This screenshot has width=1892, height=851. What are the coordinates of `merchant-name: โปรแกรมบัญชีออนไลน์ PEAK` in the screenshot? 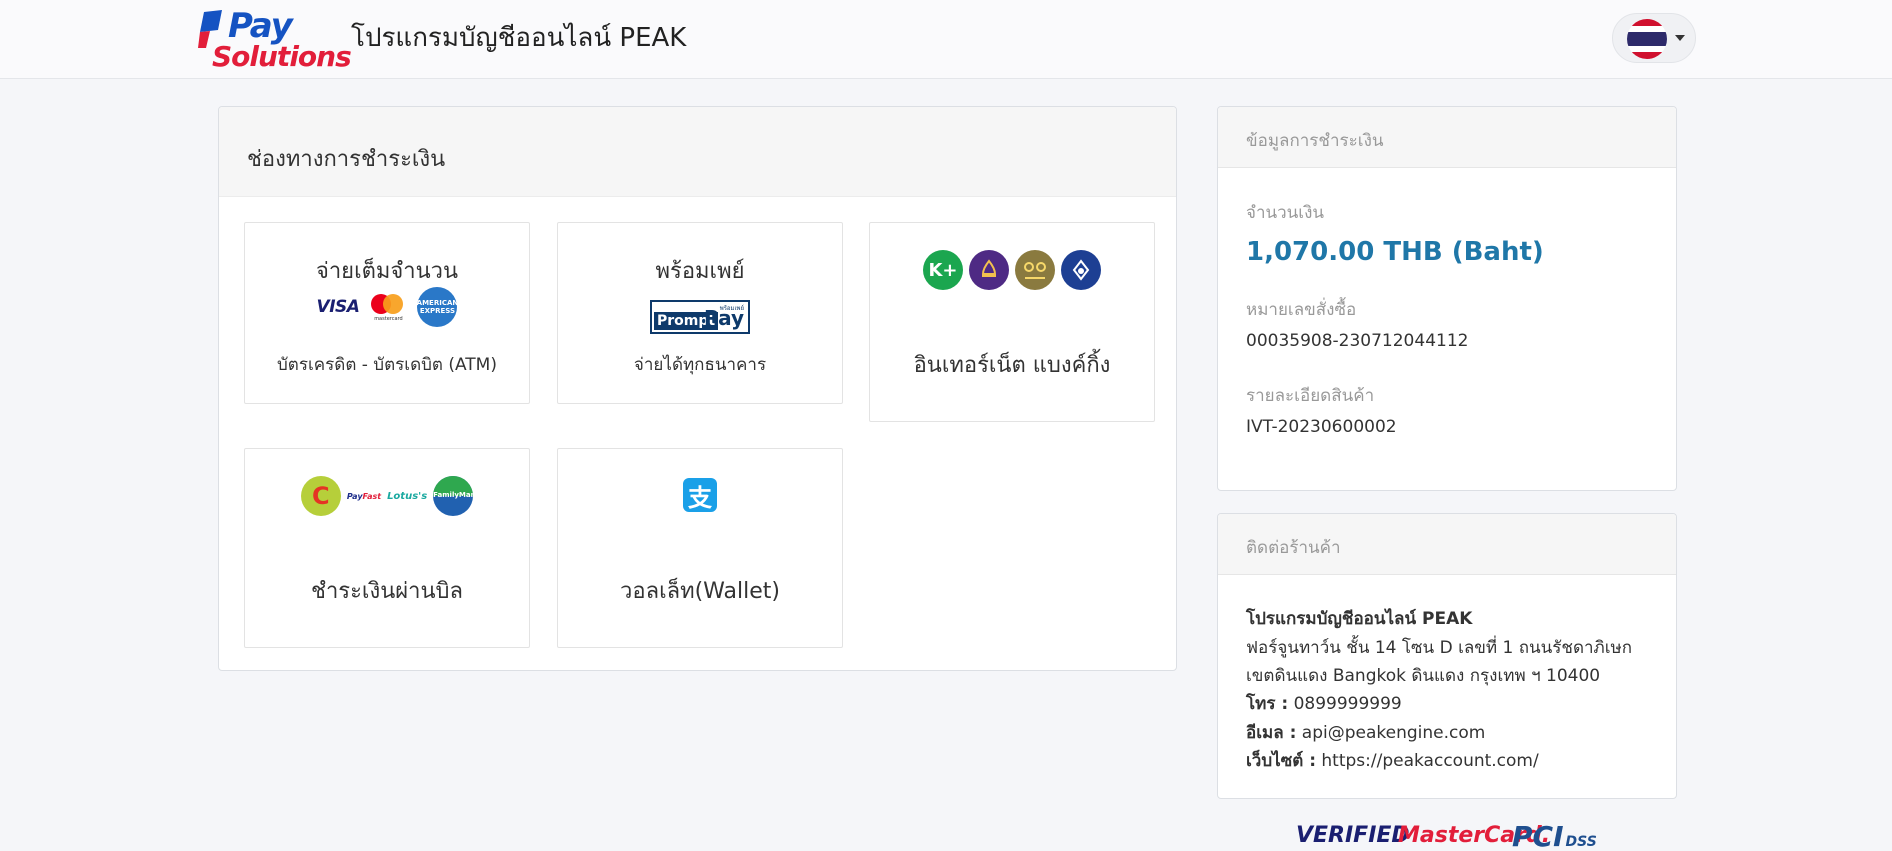 It's located at (1359, 619).